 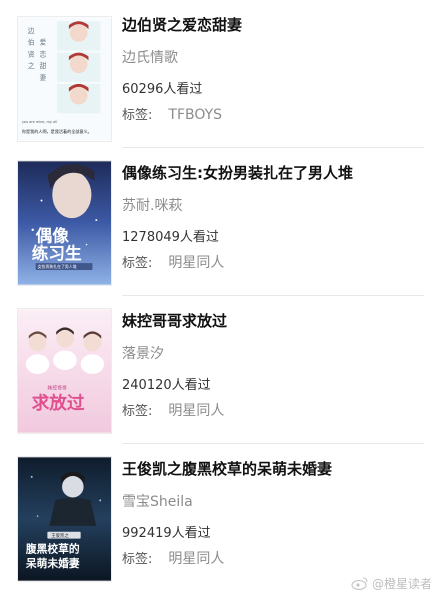 I want to click on weibo-icon, so click(x=359, y=583).